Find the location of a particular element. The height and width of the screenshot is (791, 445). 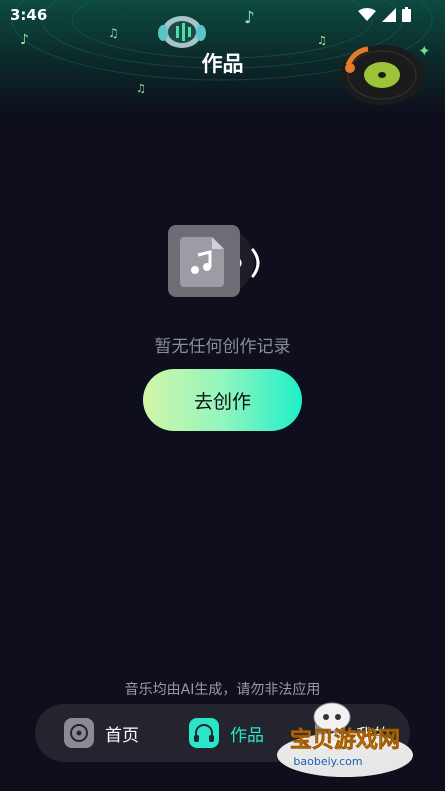

status-bar: 3:46 is located at coordinates (222, 15).